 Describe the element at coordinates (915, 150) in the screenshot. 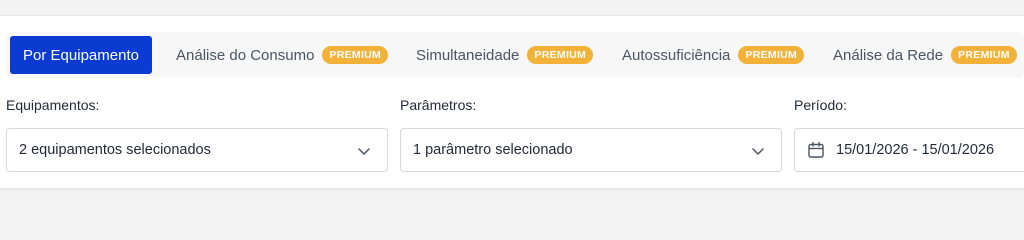

I see `period-date-value: 15/01/2026 - 15/01/2026` at that location.